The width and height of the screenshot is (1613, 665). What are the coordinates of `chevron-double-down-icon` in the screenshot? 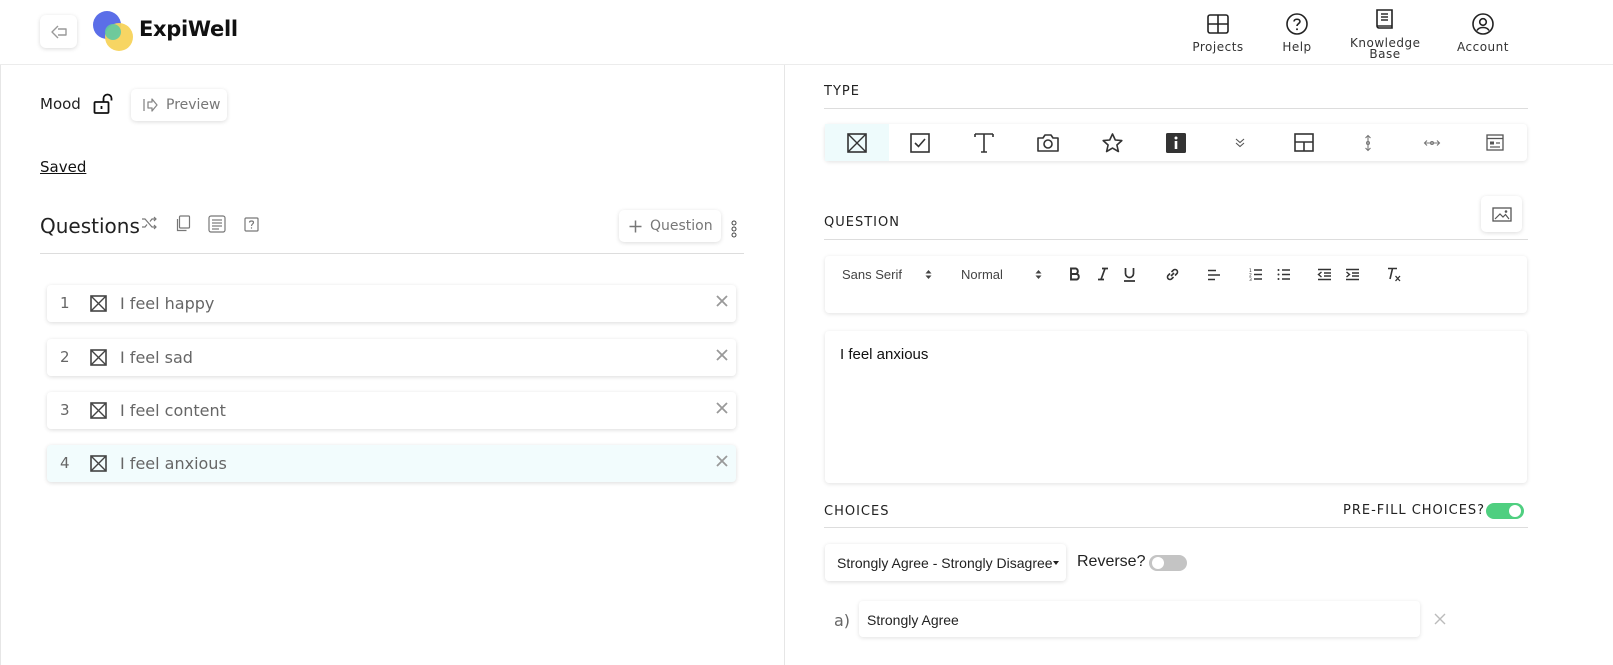 It's located at (1240, 142).